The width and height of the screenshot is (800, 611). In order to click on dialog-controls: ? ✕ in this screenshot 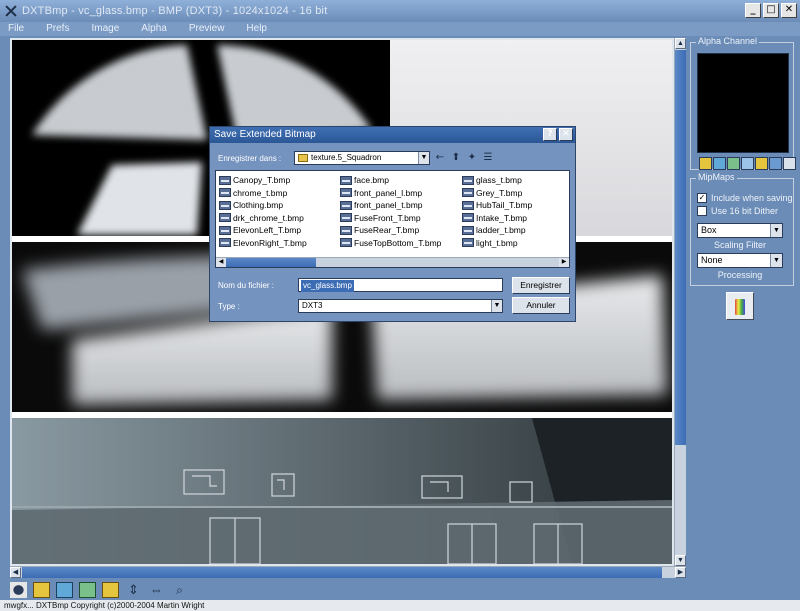, I will do `click(558, 134)`.